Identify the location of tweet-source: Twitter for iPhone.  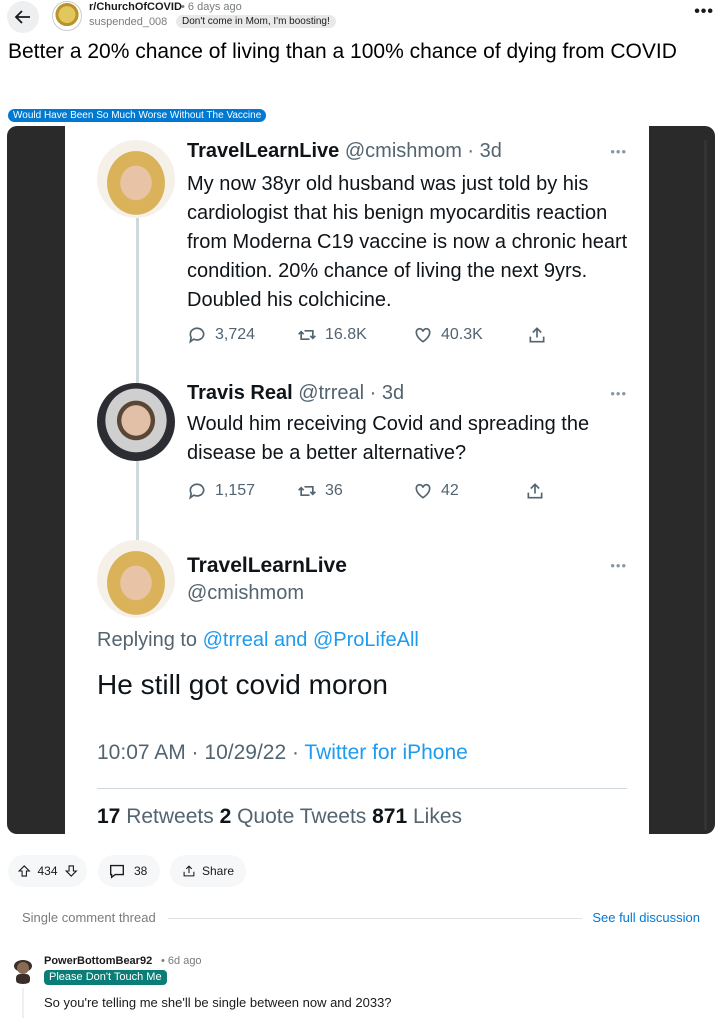
(386, 752).